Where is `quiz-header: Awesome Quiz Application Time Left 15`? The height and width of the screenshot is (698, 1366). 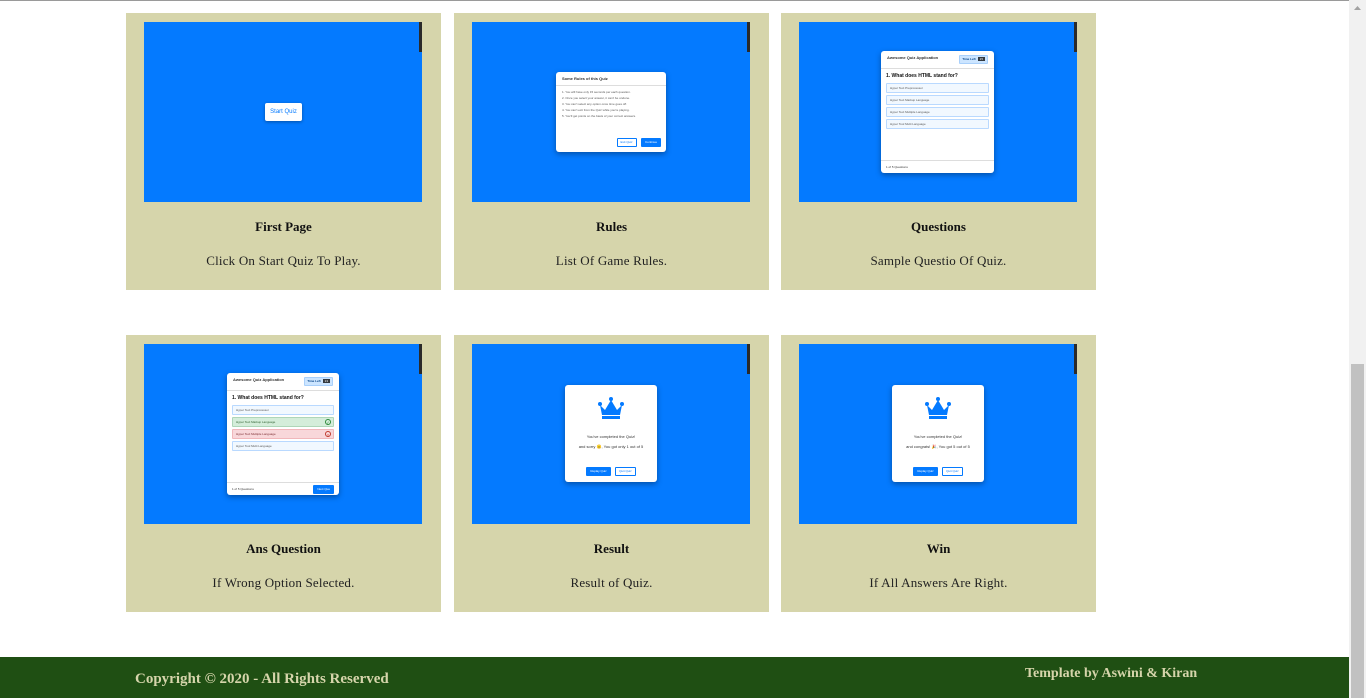 quiz-header: Awesome Quiz Application Time Left 15 is located at coordinates (937, 60).